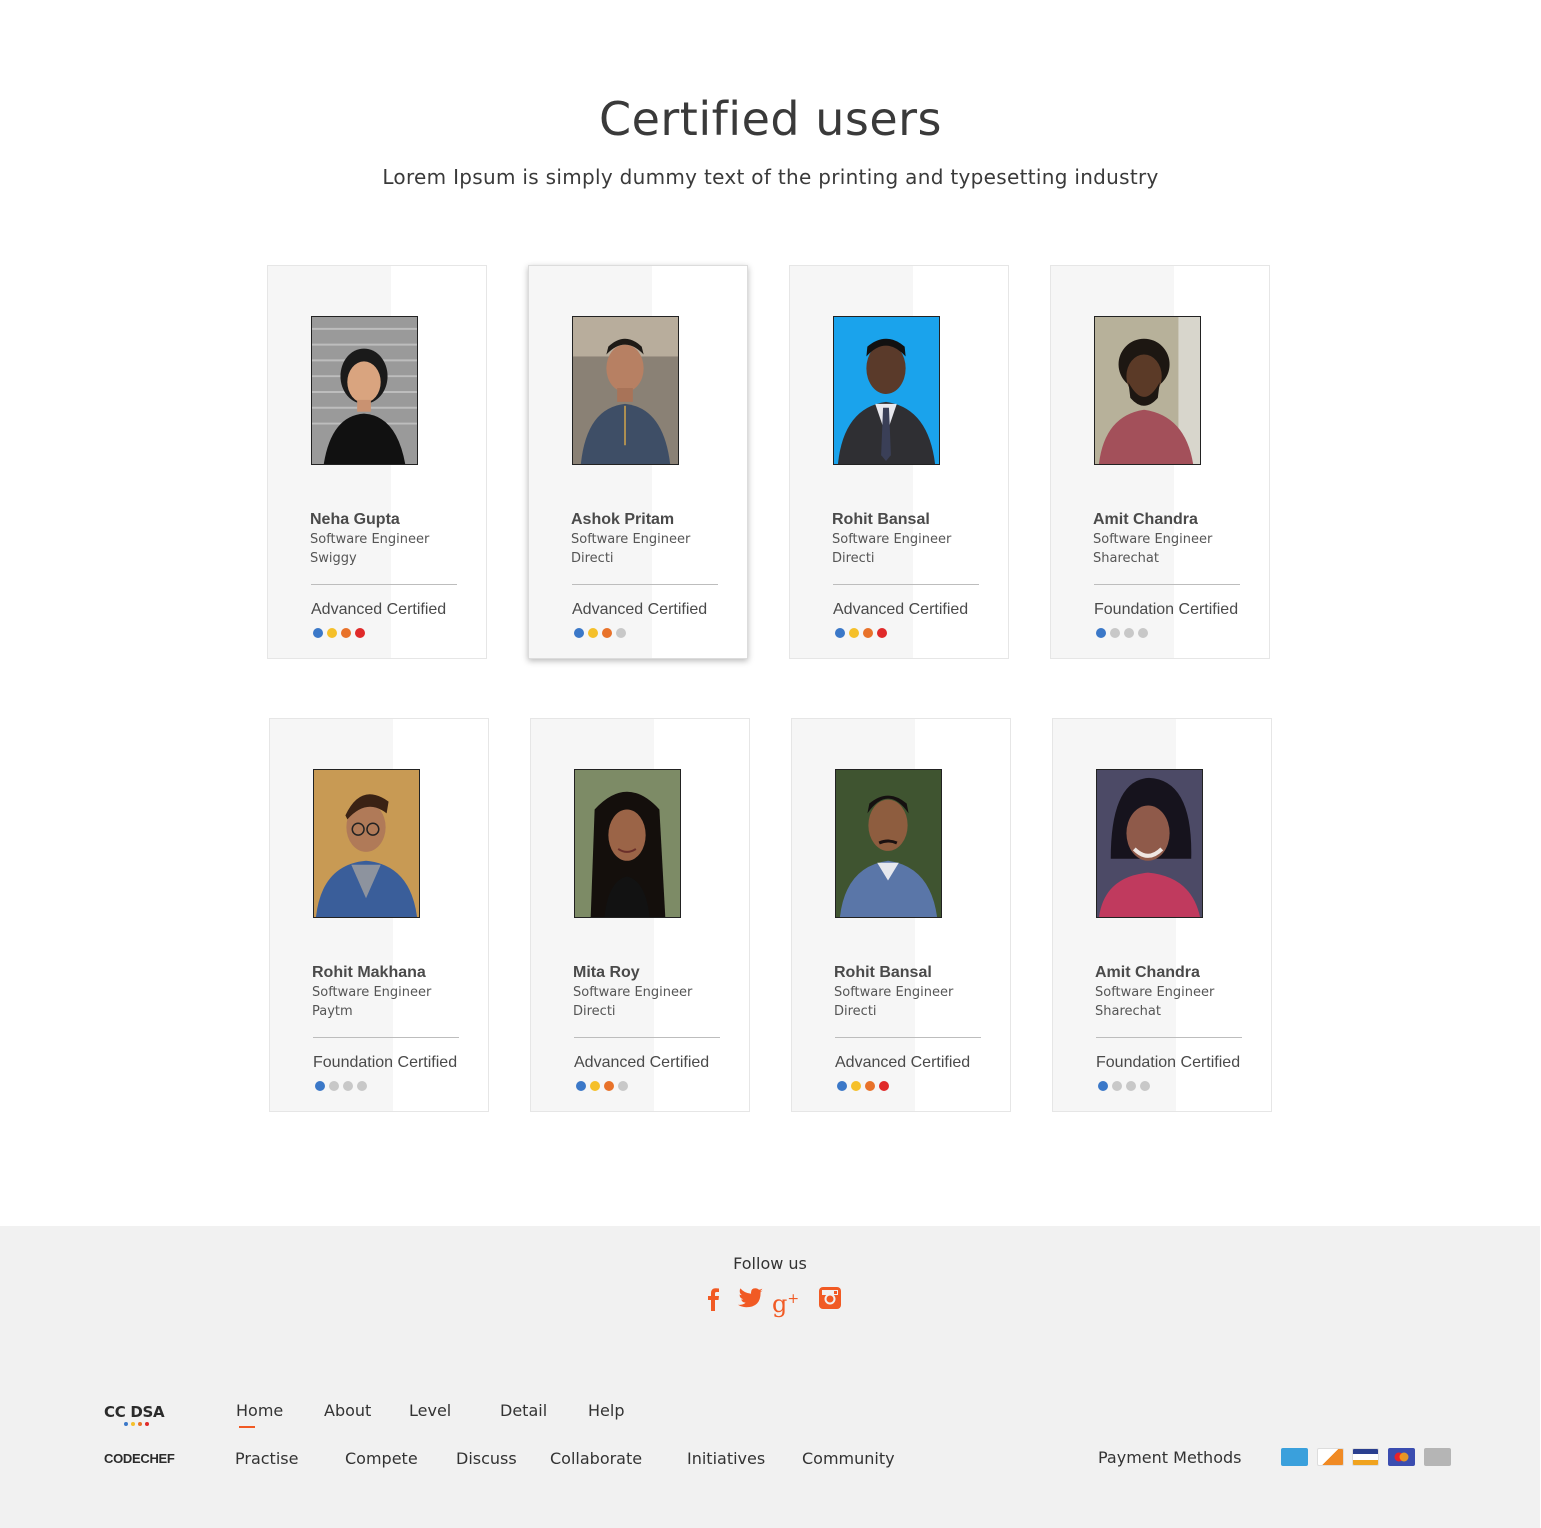  Describe the element at coordinates (266, 1458) in the screenshot. I see `nav-practise: Practise` at that location.